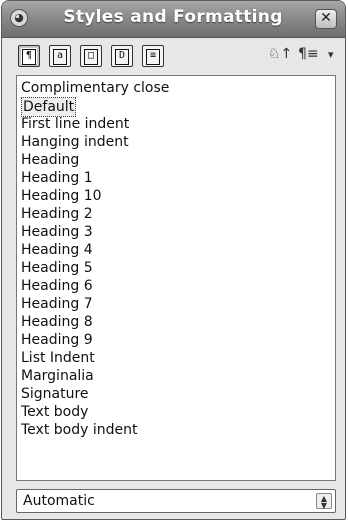 This screenshot has width=348, height=521. What do you see at coordinates (49, 107) in the screenshot?
I see `style-list-item: Default` at bounding box center [49, 107].